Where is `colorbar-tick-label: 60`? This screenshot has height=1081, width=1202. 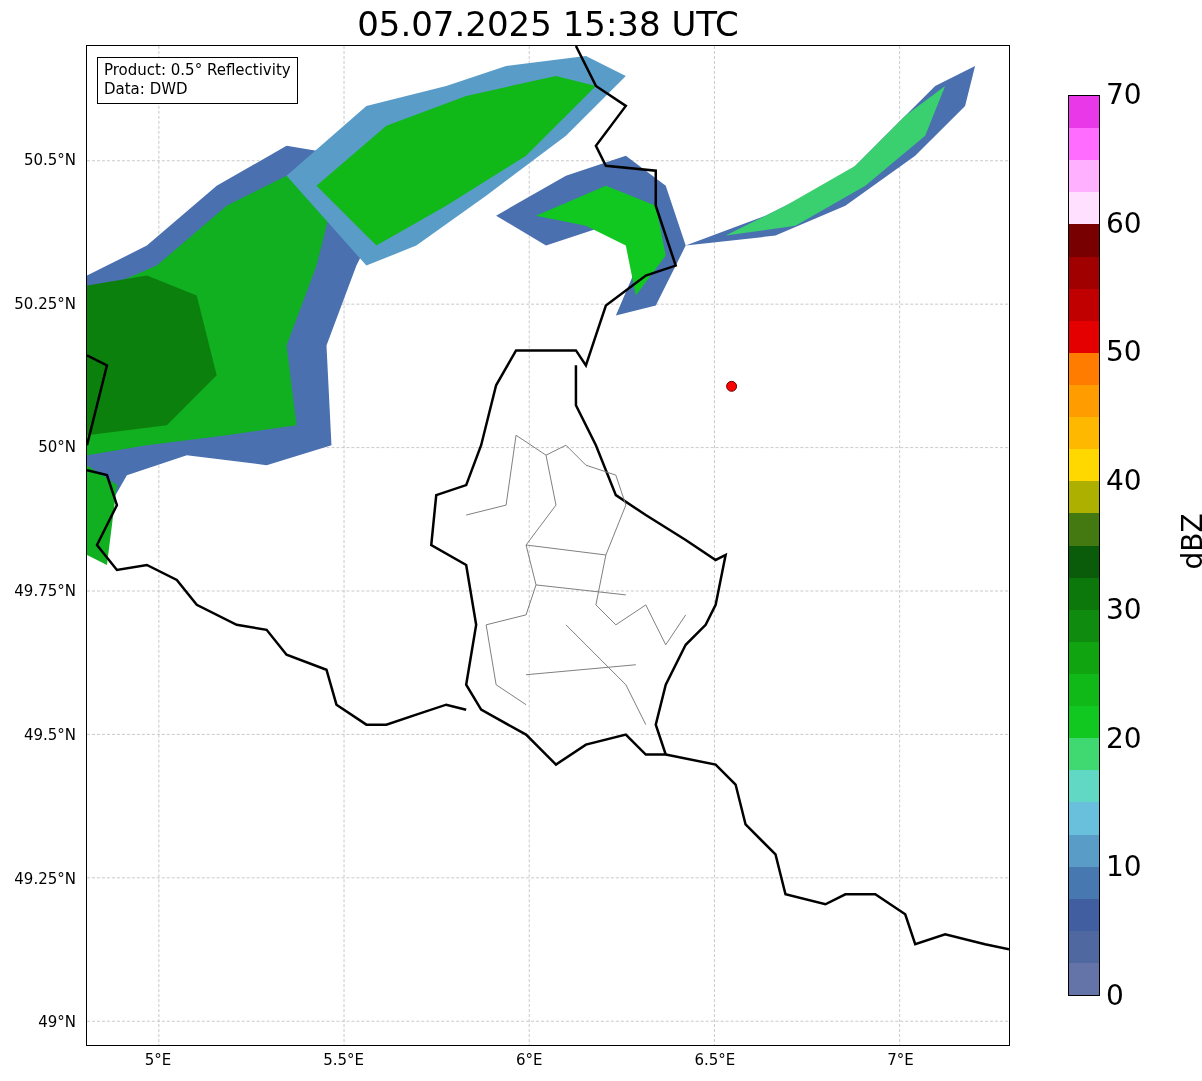 colorbar-tick-label: 60 is located at coordinates (1124, 223).